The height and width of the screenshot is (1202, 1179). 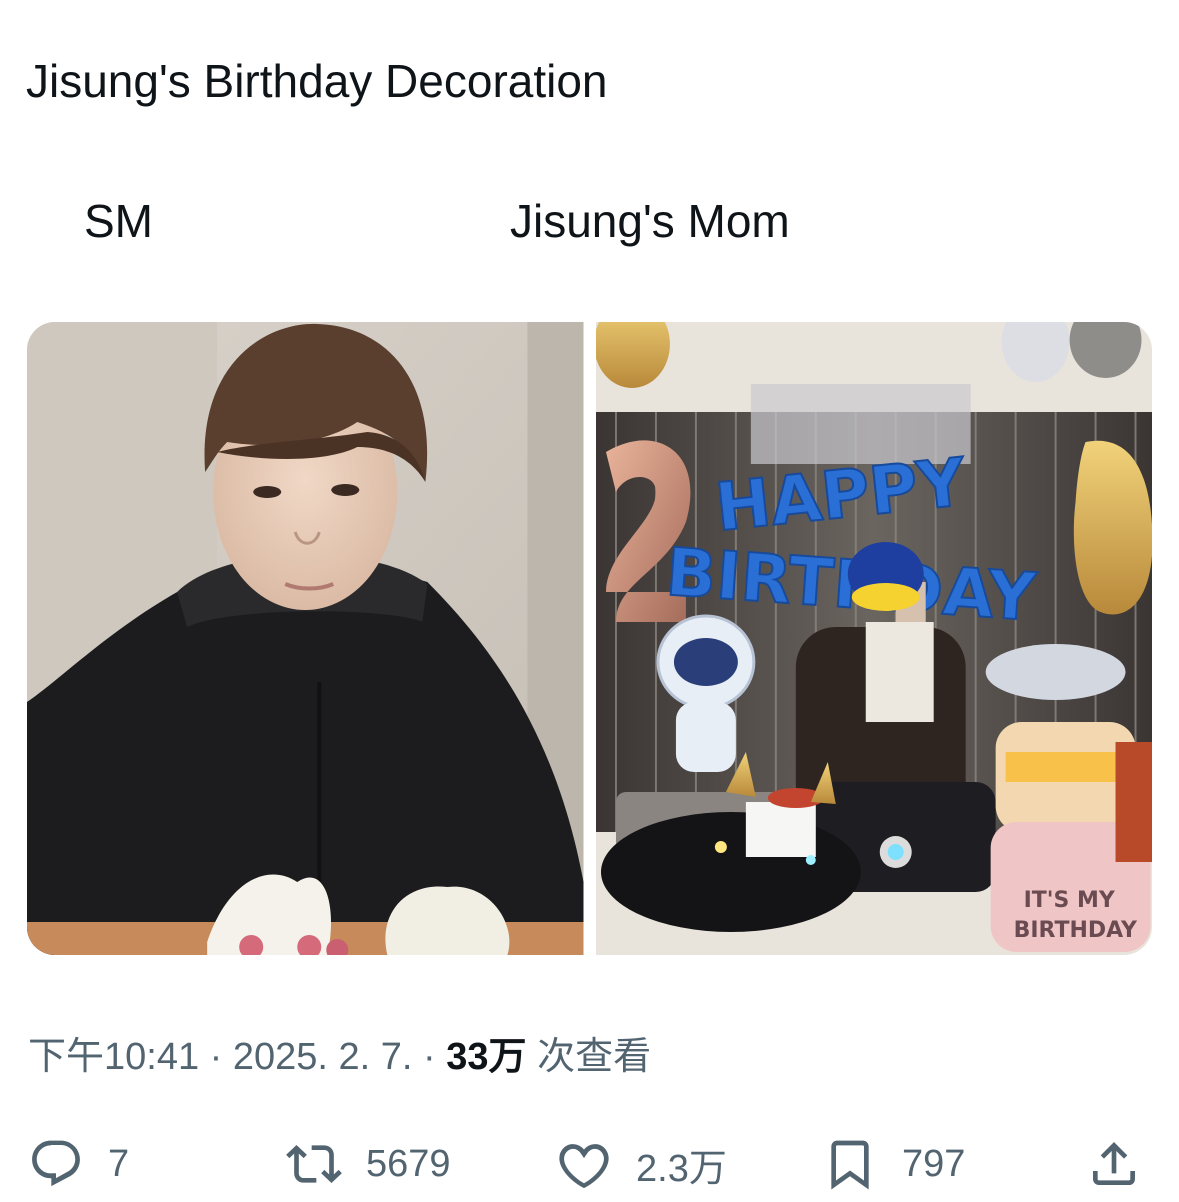 I want to click on views-count: 33万, so click(x=486, y=1057).